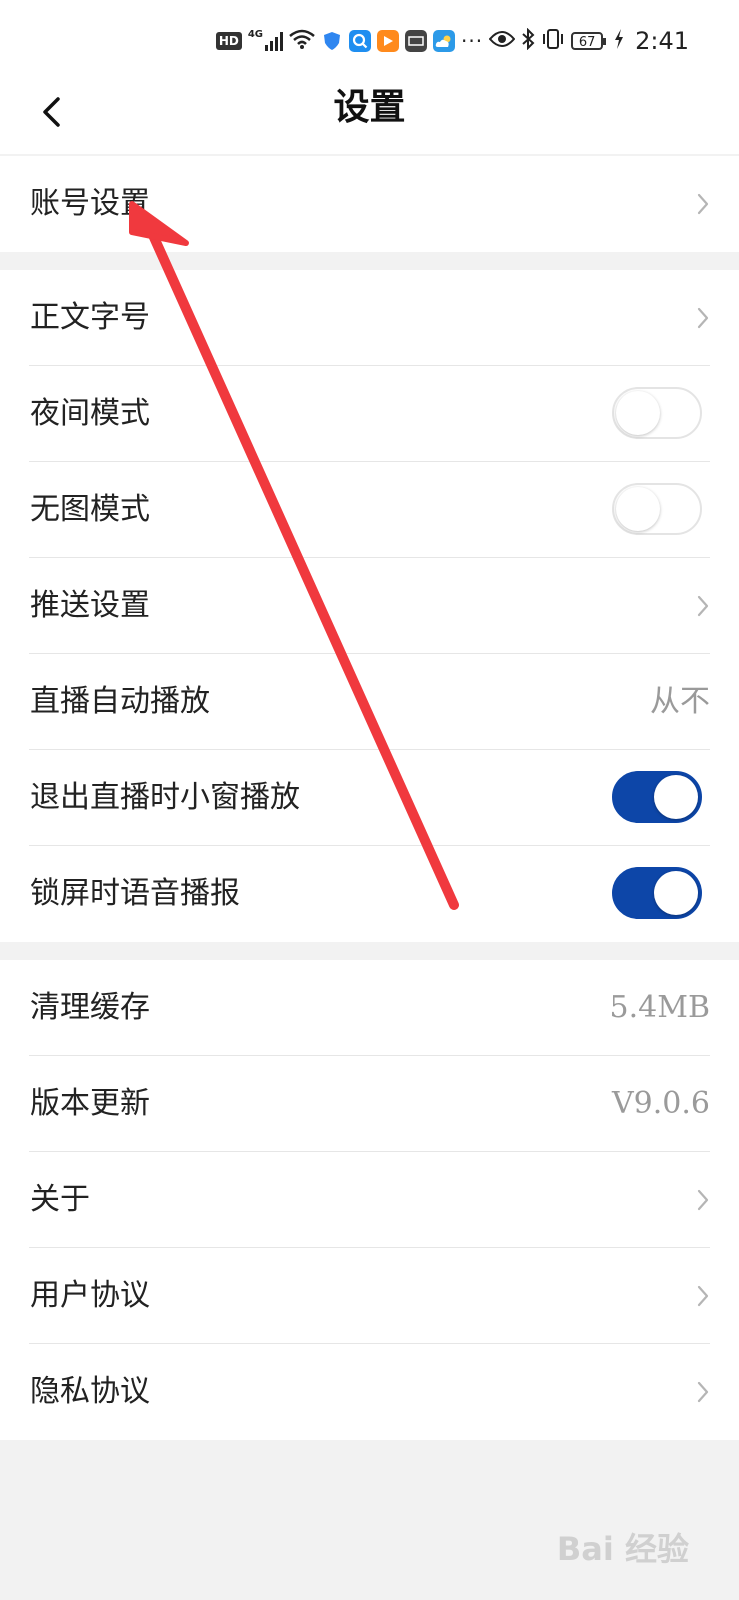  Describe the element at coordinates (680, 701) in the screenshot. I see `settings-row-value: 从不` at that location.